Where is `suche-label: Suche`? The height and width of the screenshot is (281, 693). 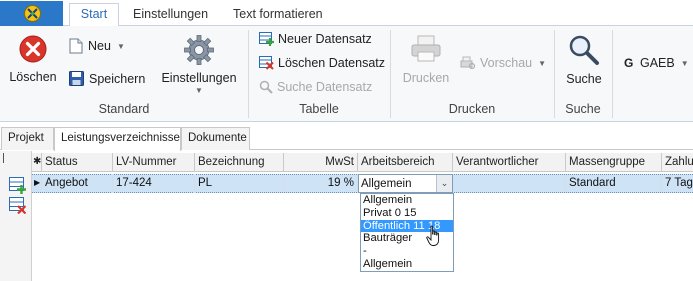
suche-label: Suche is located at coordinates (584, 79).